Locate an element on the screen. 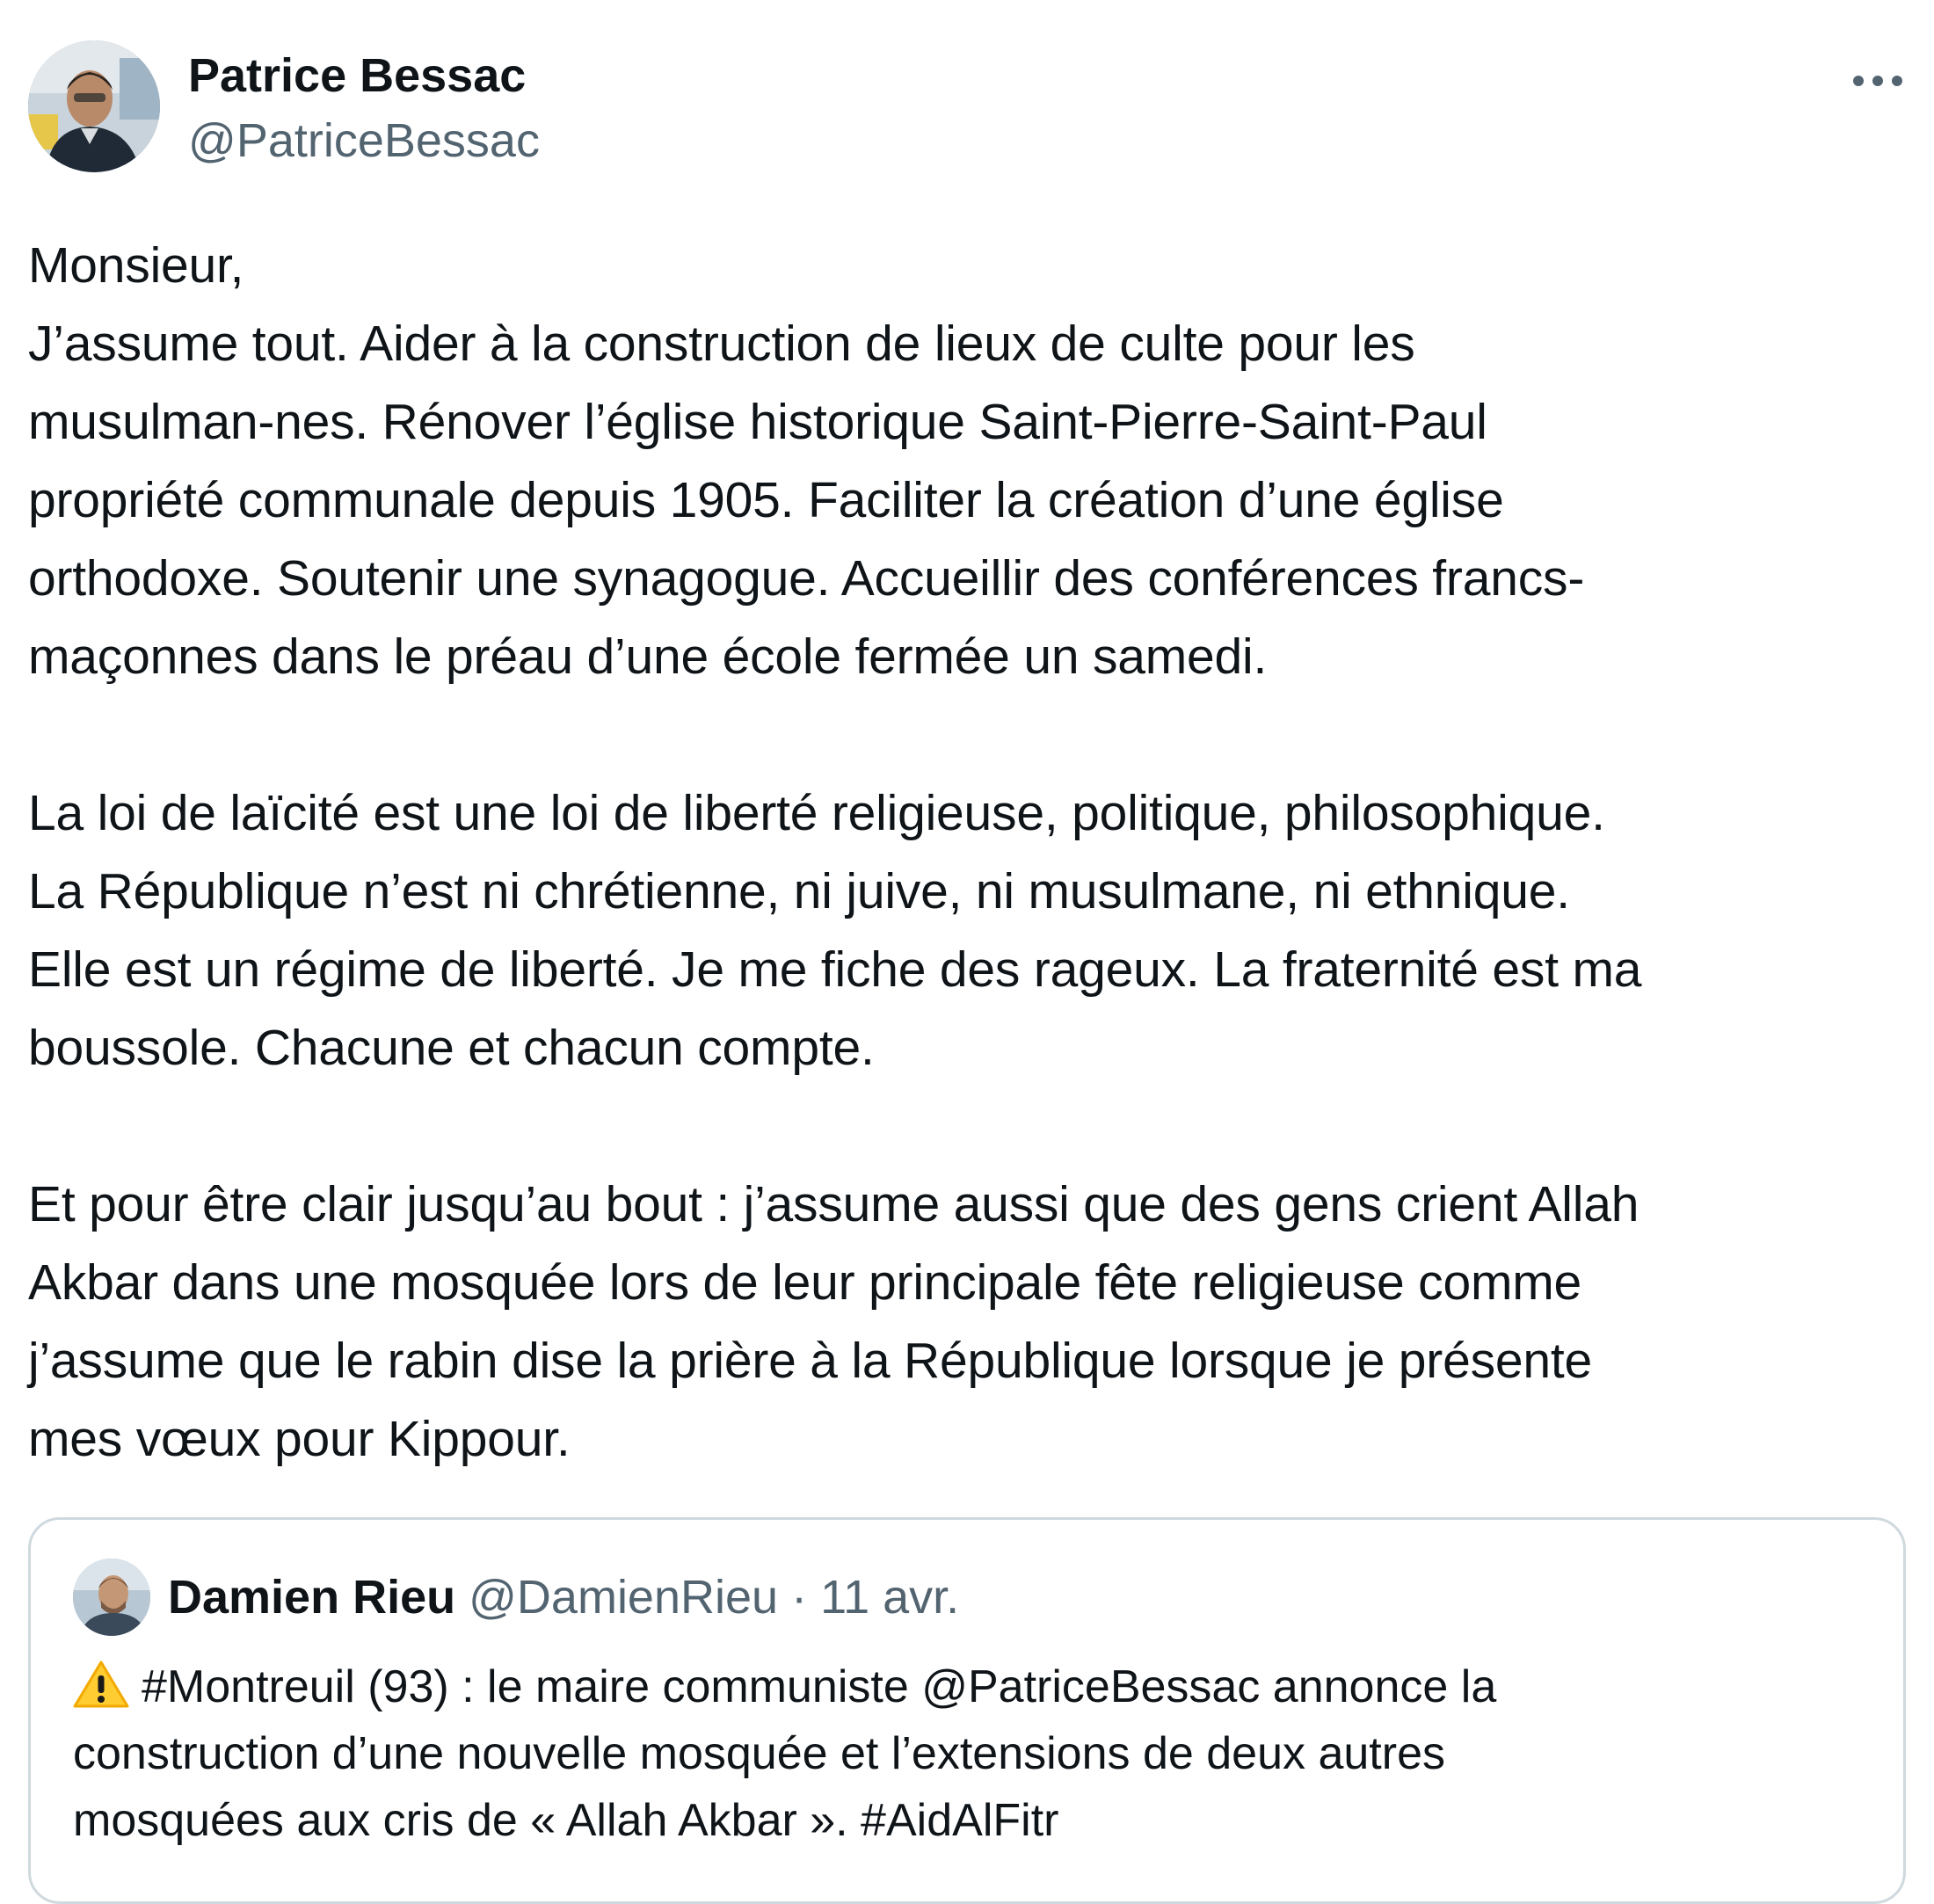 The height and width of the screenshot is (1904, 1934). quoted-author-name: Damien Rieu is located at coordinates (311, 1597).